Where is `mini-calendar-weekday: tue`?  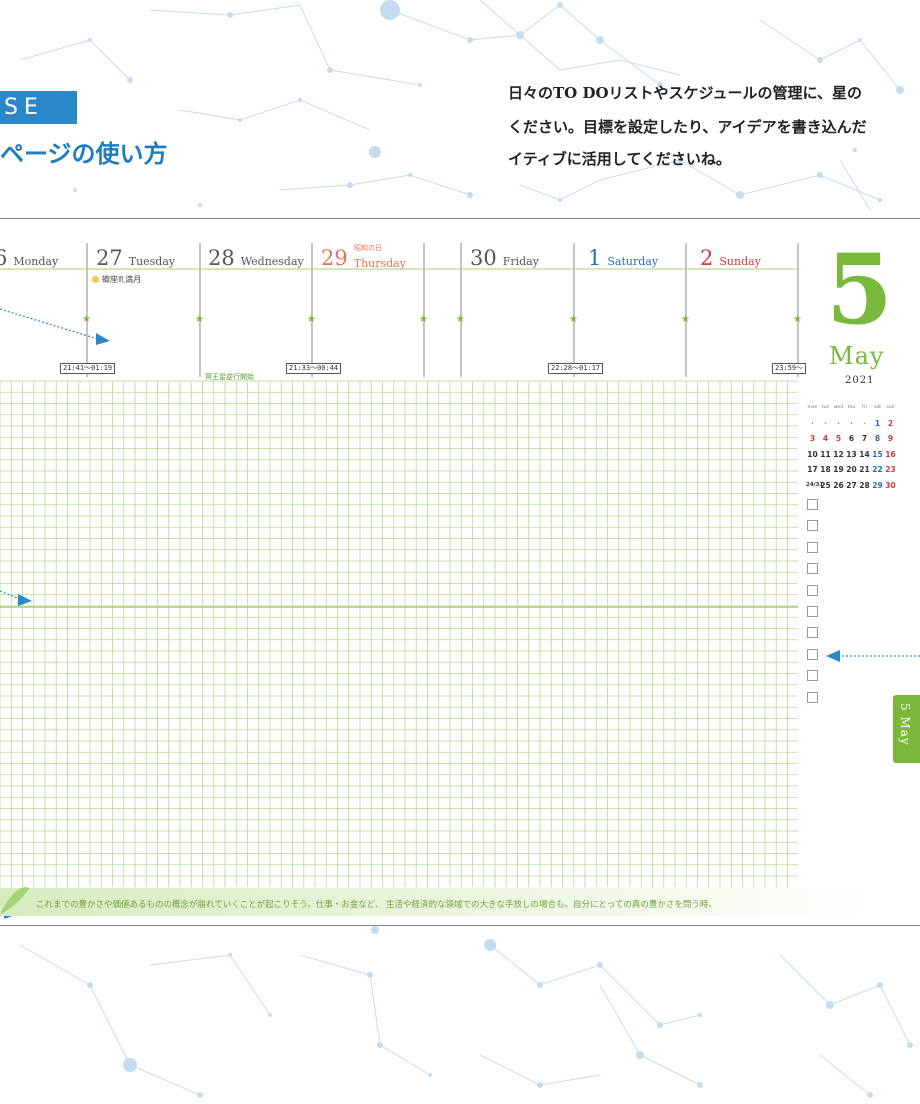
mini-calendar-weekday: tue is located at coordinates (825, 408).